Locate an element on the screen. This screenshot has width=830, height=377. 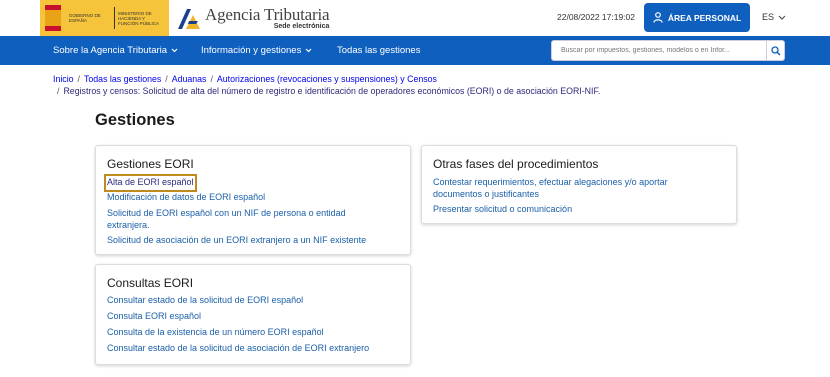
alta-eori-link: Alta de EORI español is located at coordinates (150, 183).